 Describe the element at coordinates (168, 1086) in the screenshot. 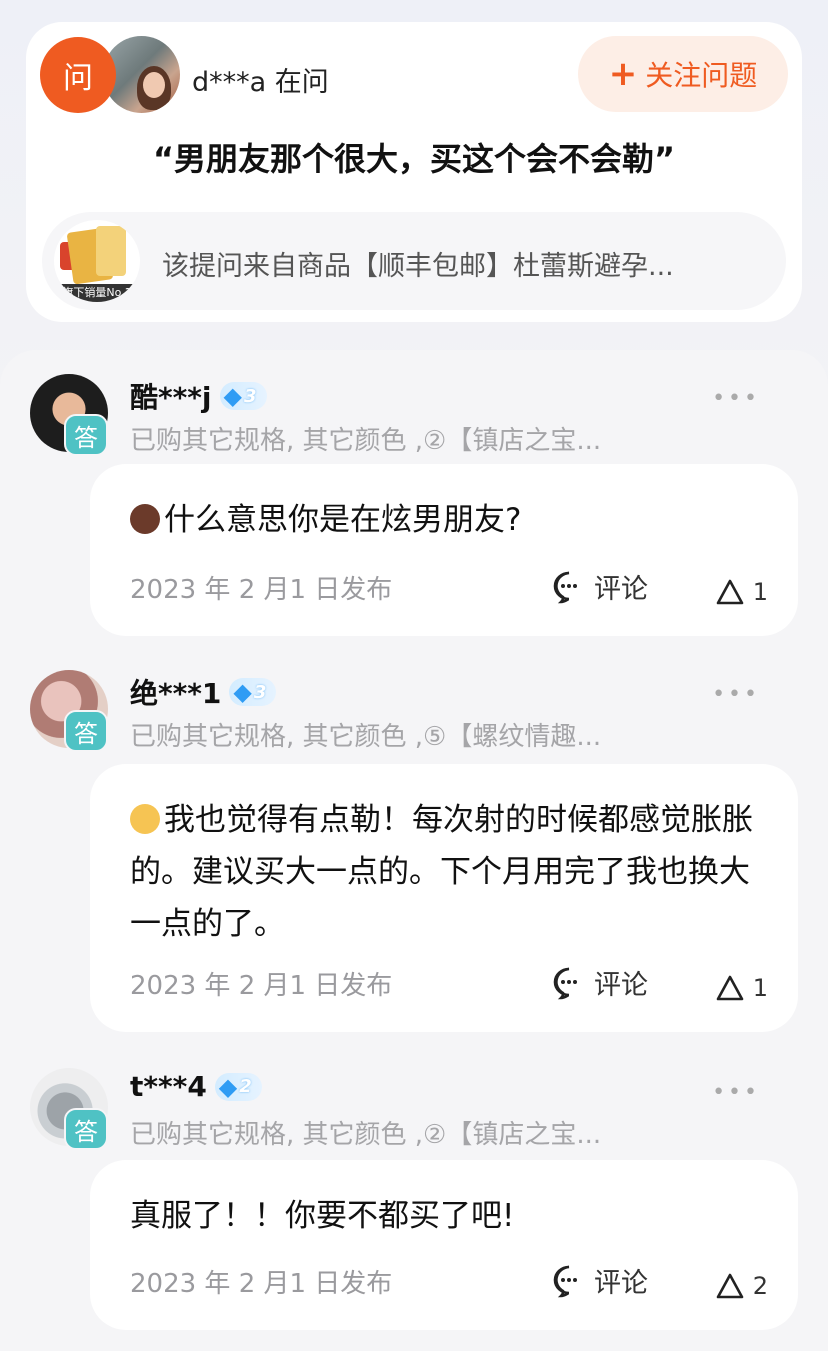

I see `answerer-name-text: t***4` at that location.